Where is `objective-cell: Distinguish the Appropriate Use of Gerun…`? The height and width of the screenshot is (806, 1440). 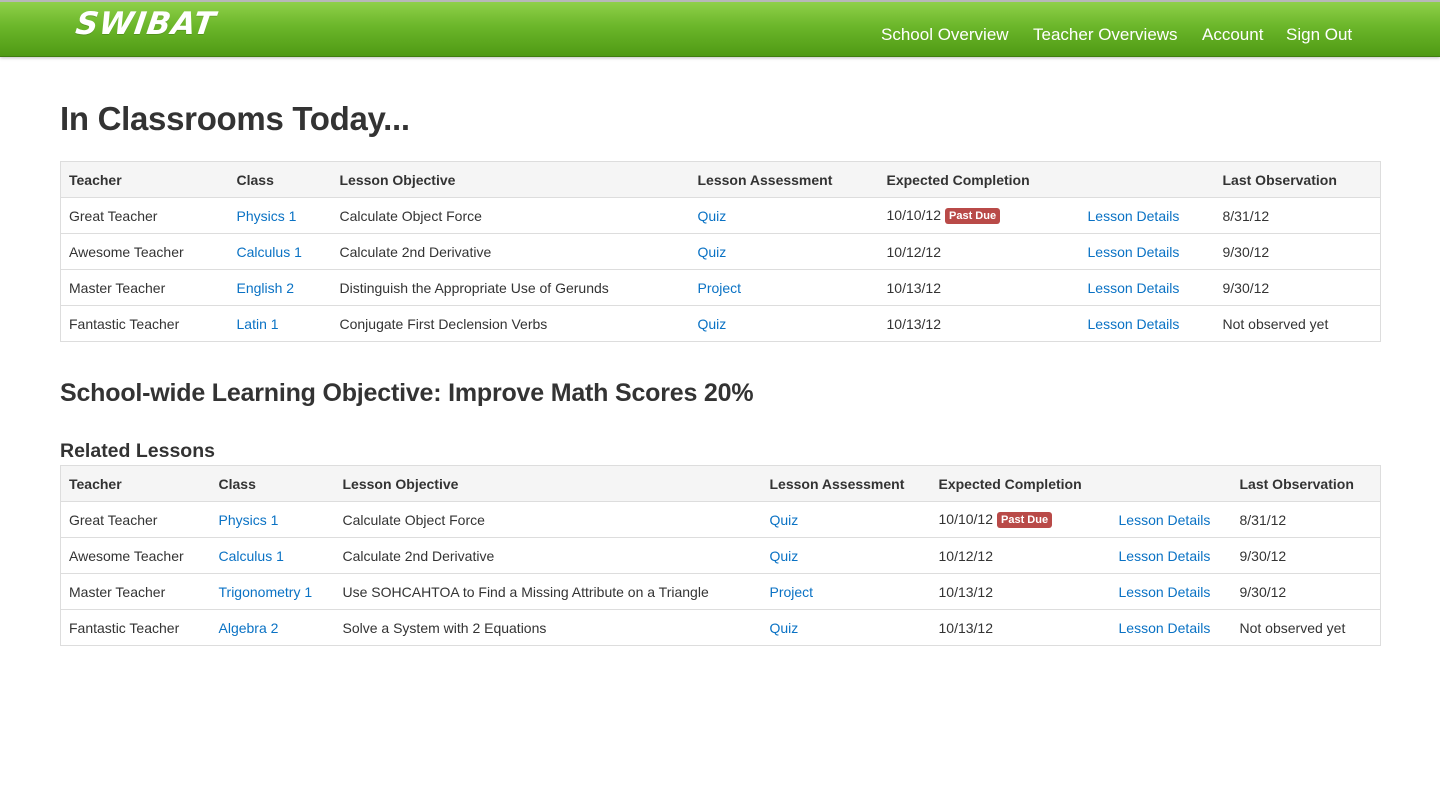
objective-cell: Distinguish the Appropriate Use of Gerun… is located at coordinates (510, 287).